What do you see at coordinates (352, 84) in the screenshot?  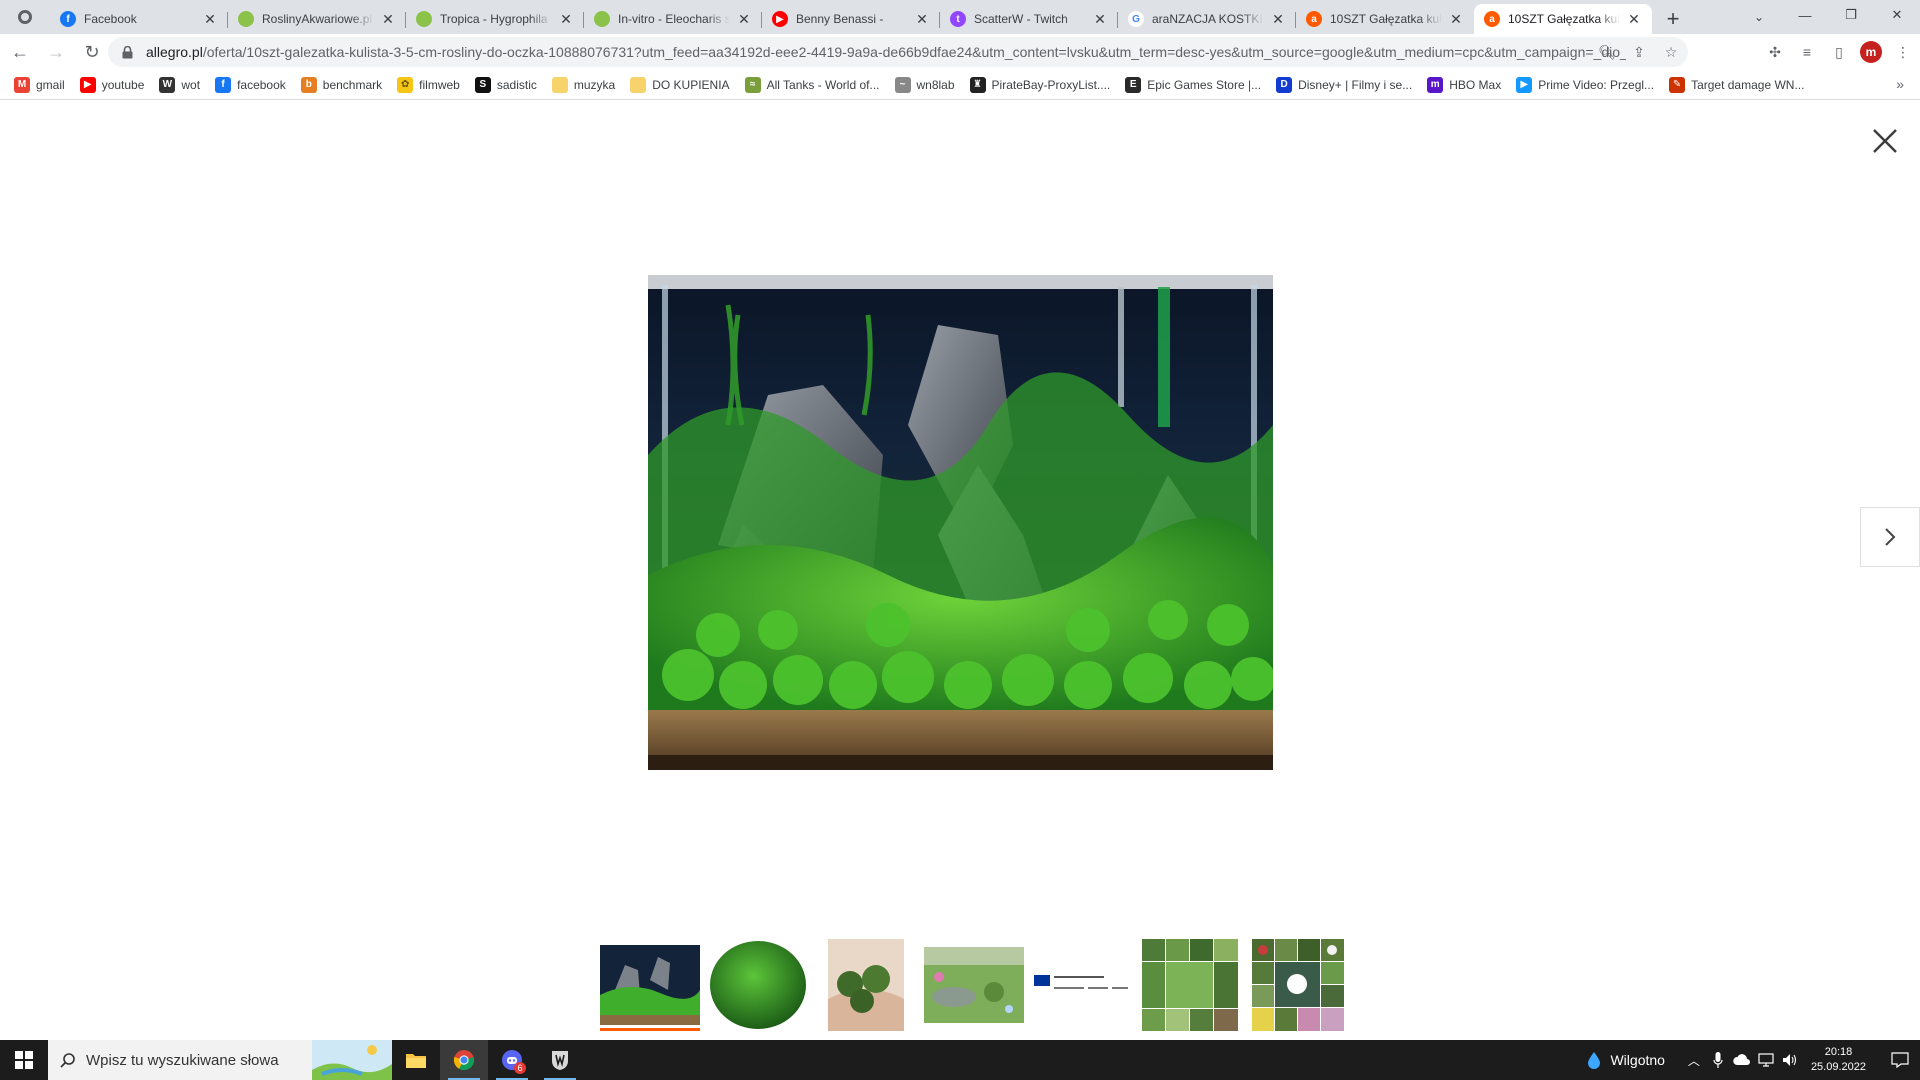 I see `bookmark-label: benchmark` at bounding box center [352, 84].